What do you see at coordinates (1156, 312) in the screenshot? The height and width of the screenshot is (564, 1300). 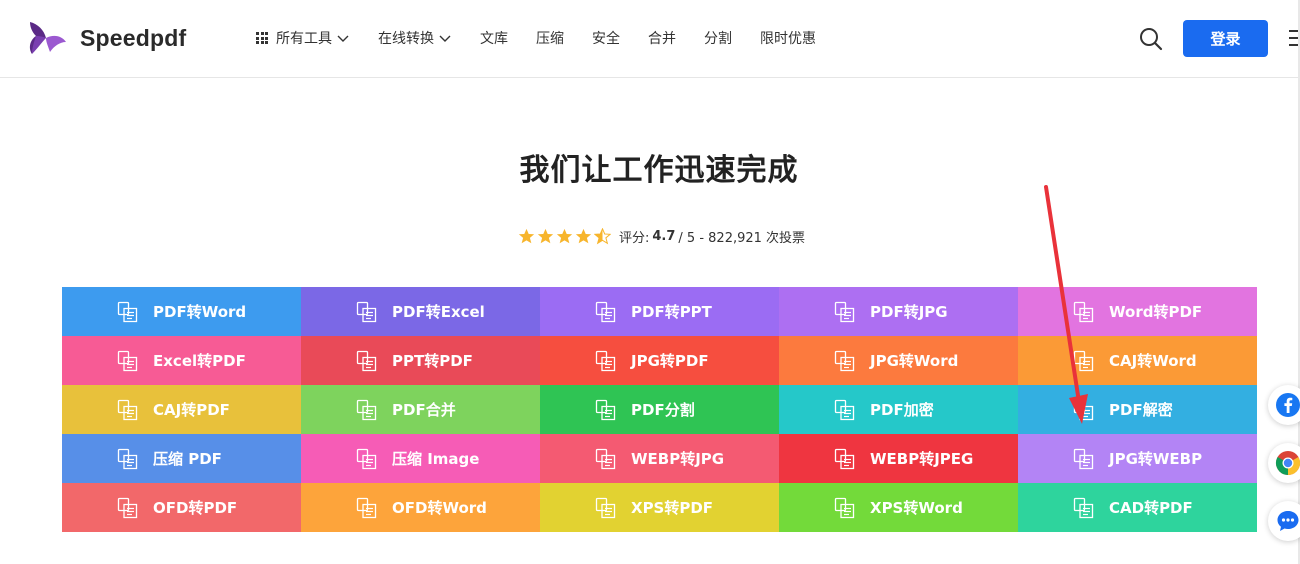 I see `tool-label: Word转PDF` at bounding box center [1156, 312].